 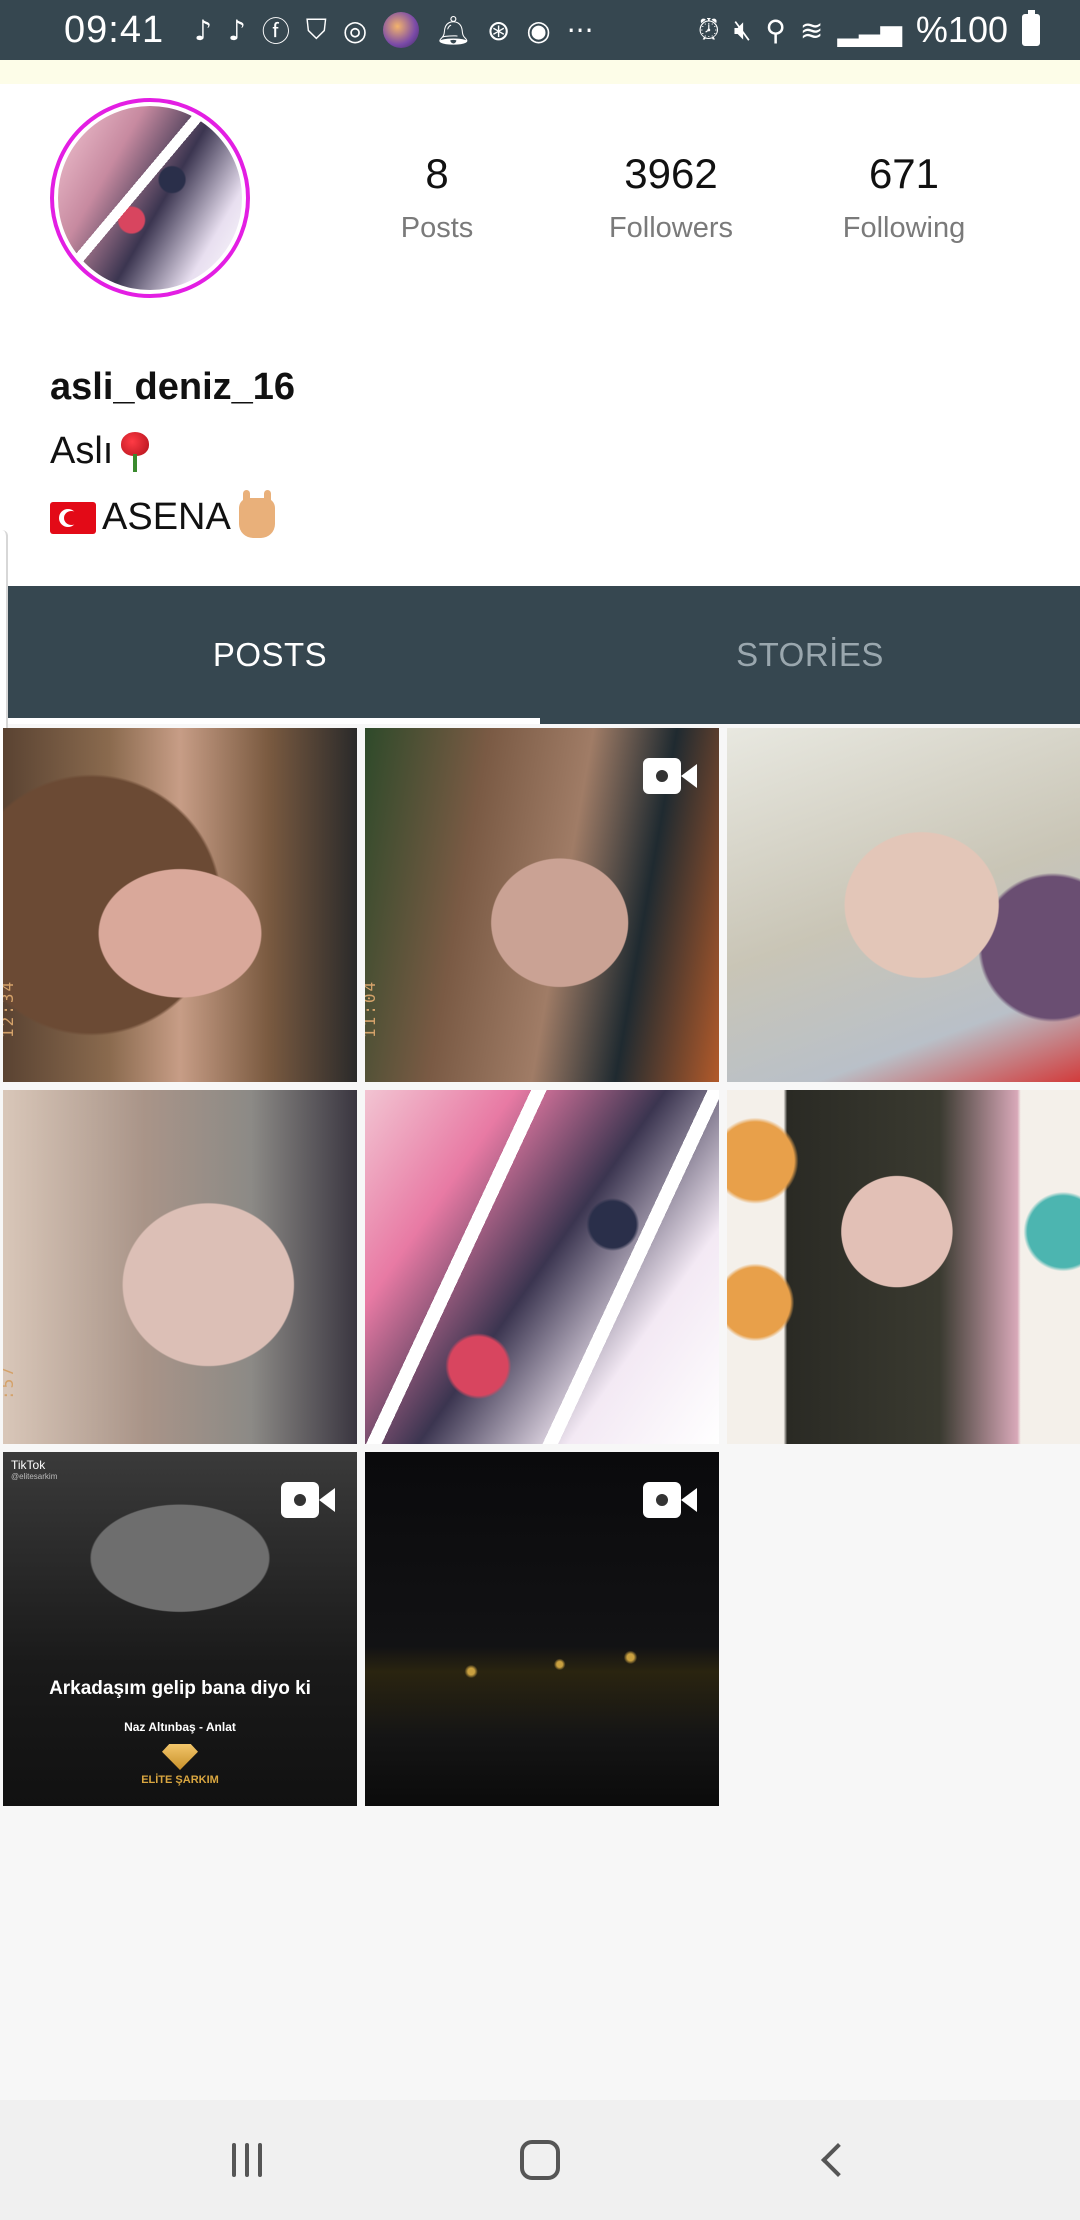 I want to click on location-icon: ⚲, so click(x=775, y=30).